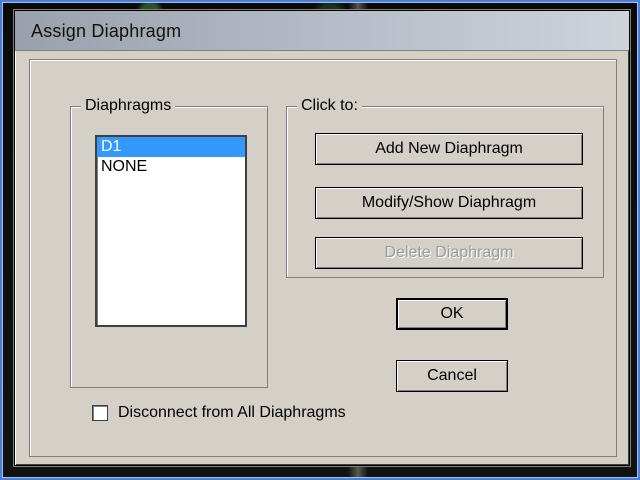  I want to click on ok-label: OK, so click(452, 313).